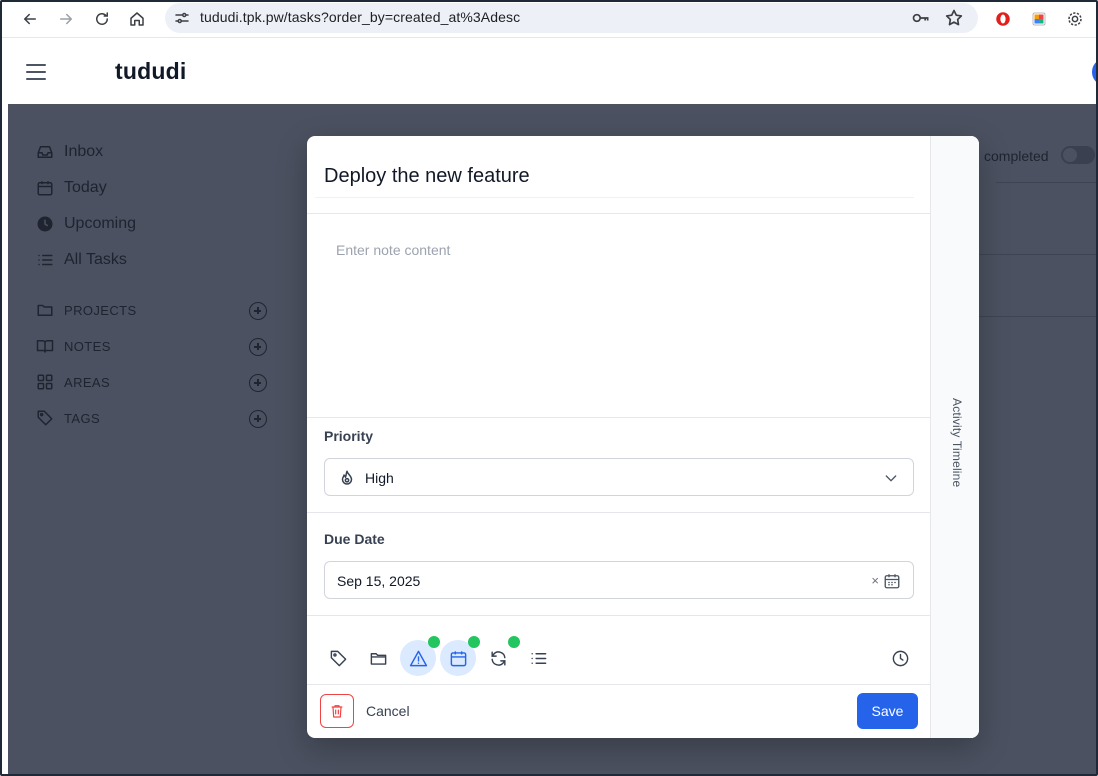 The height and width of the screenshot is (776, 1098). I want to click on book-icon, so click(45, 346).